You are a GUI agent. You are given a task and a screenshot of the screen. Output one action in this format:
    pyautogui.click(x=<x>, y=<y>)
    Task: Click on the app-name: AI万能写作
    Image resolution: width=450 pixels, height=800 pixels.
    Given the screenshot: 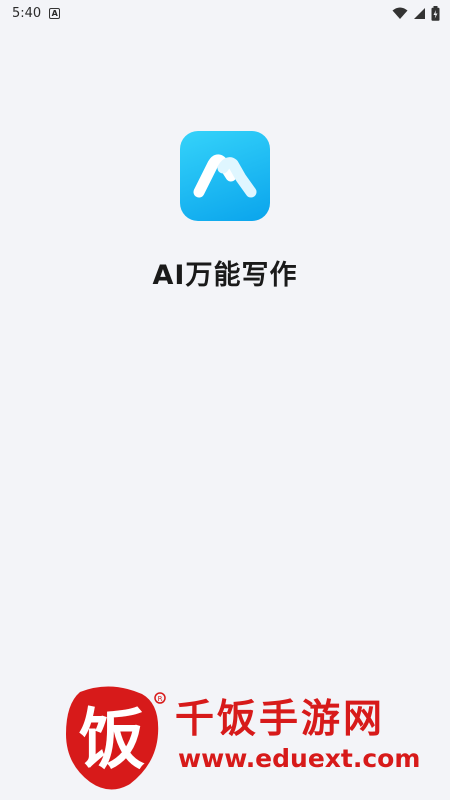 What is the action you would take?
    pyautogui.click(x=225, y=275)
    